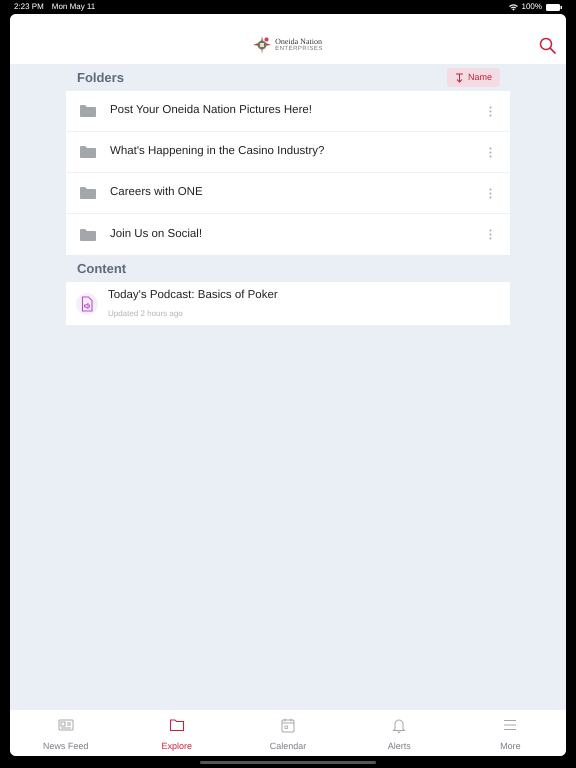  I want to click on news-icon, so click(66, 724).